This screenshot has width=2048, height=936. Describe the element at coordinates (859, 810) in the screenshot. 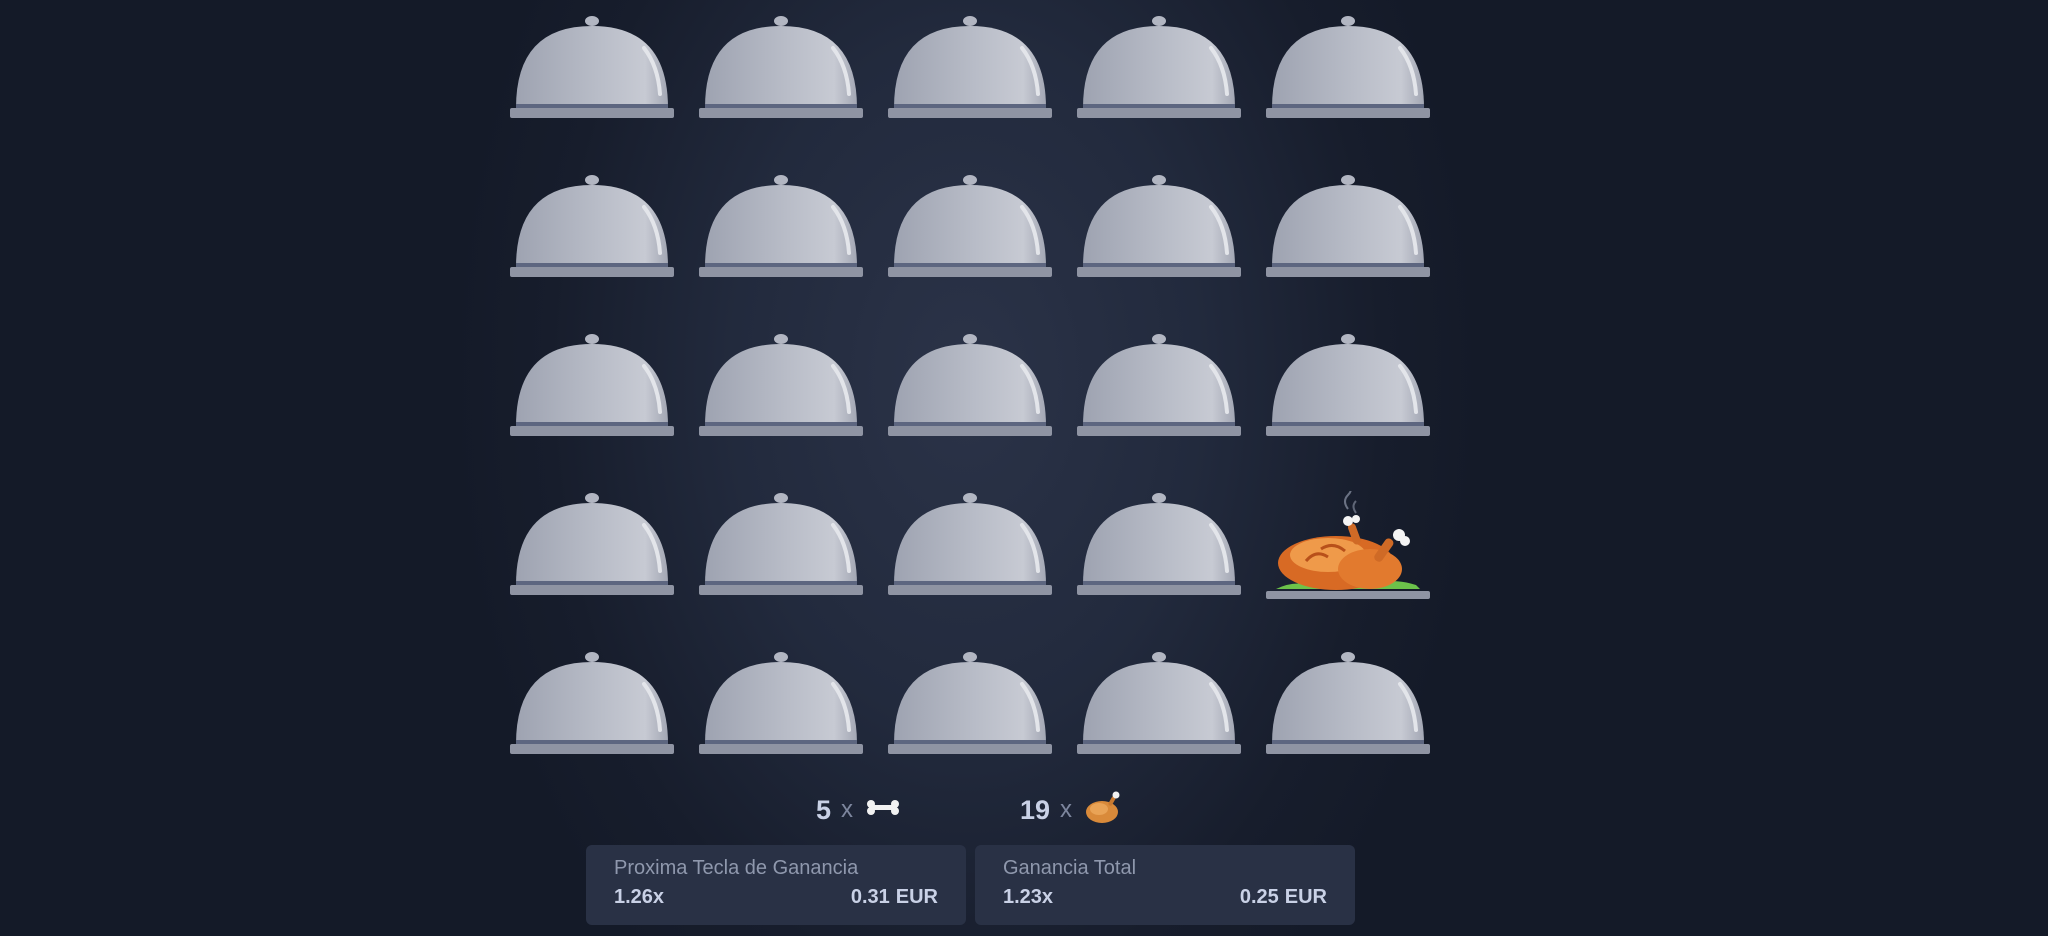

I see `bones-counter: 5 x` at that location.